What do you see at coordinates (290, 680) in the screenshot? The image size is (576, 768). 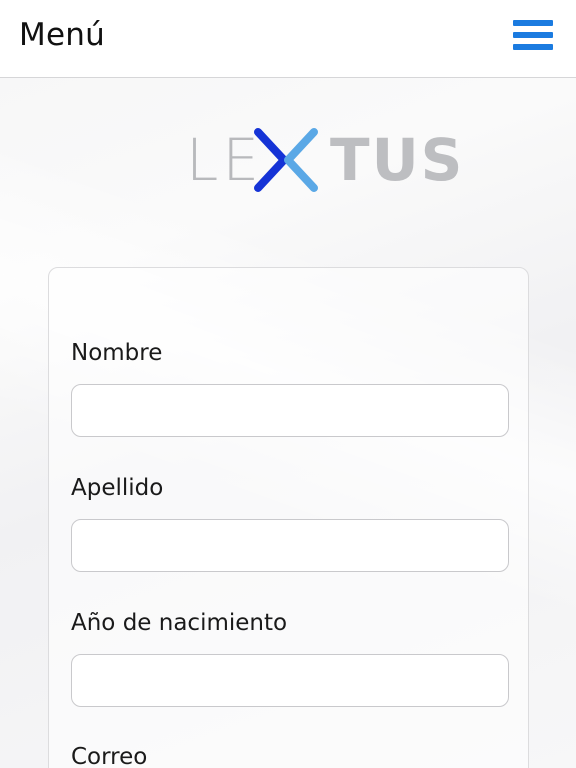 I see `ano-nacimiento-input` at bounding box center [290, 680].